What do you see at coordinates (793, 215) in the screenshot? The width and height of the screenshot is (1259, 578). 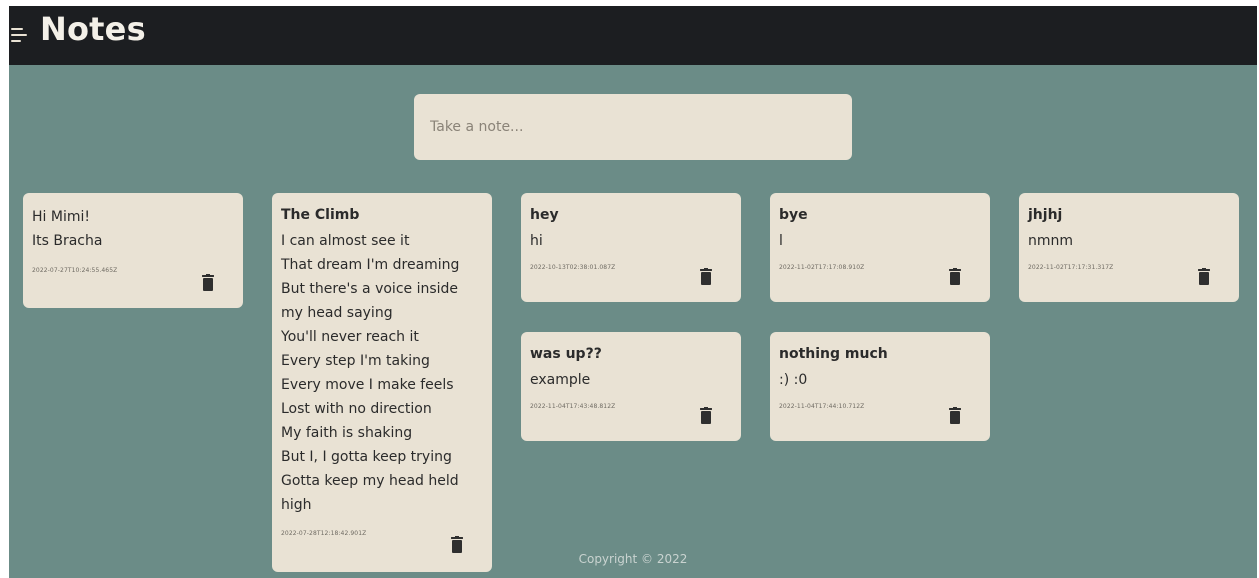 I see `note-title: bye` at bounding box center [793, 215].